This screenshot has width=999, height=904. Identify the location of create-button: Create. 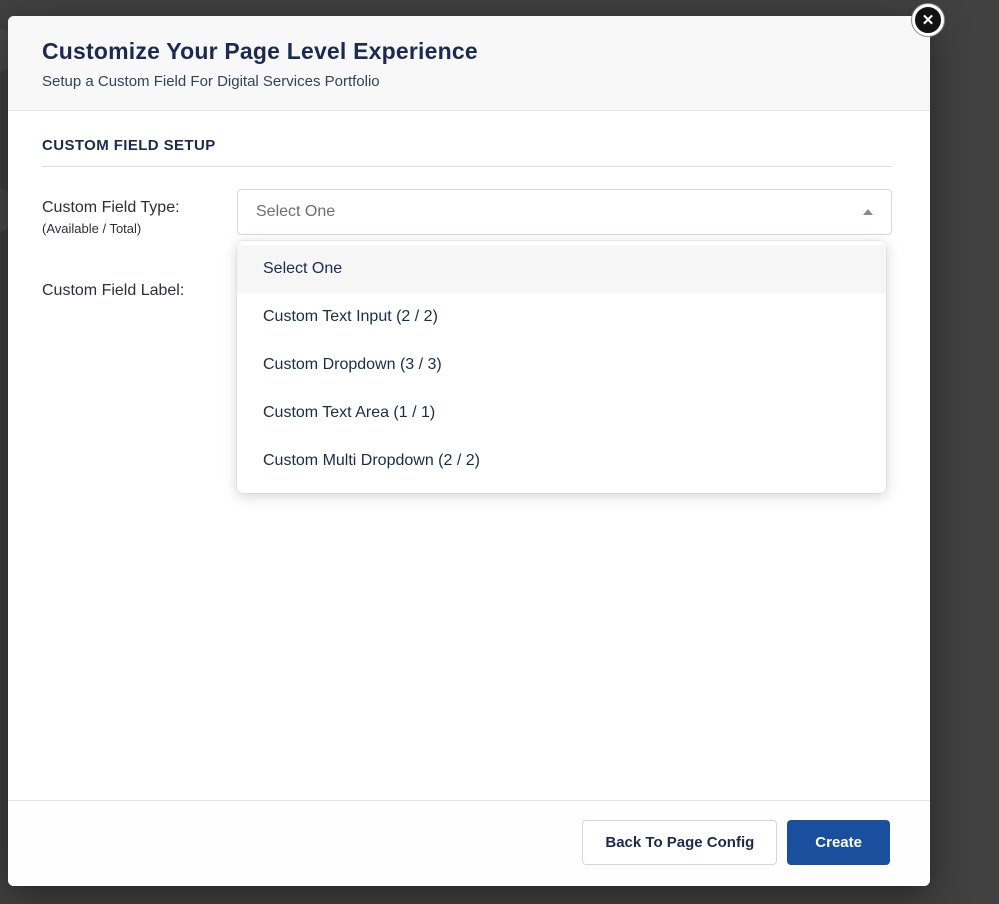
(838, 842).